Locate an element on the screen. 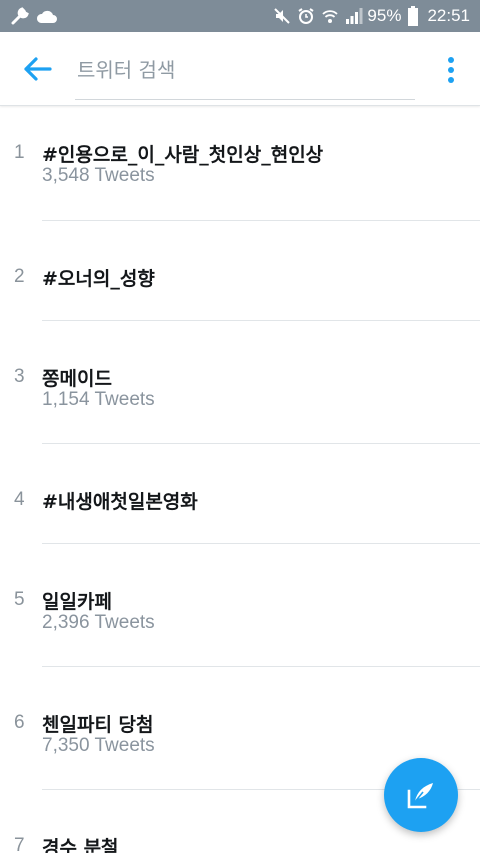 This screenshot has height=853, width=480. trend-item: 2 #오너의_성향 is located at coordinates (240, 271).